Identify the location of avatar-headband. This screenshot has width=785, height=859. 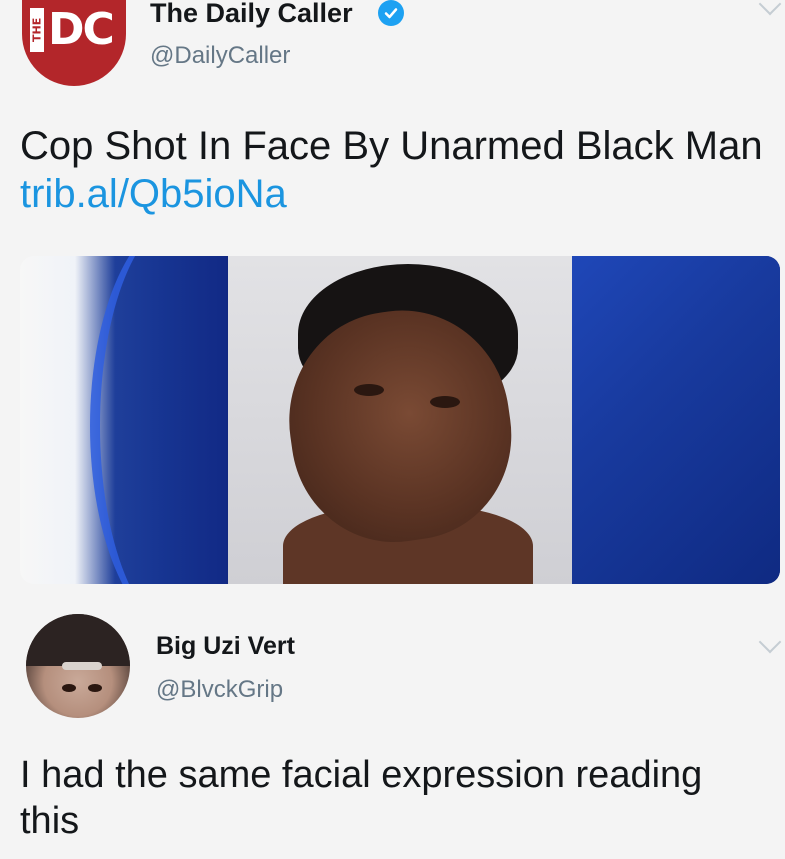
(82, 666).